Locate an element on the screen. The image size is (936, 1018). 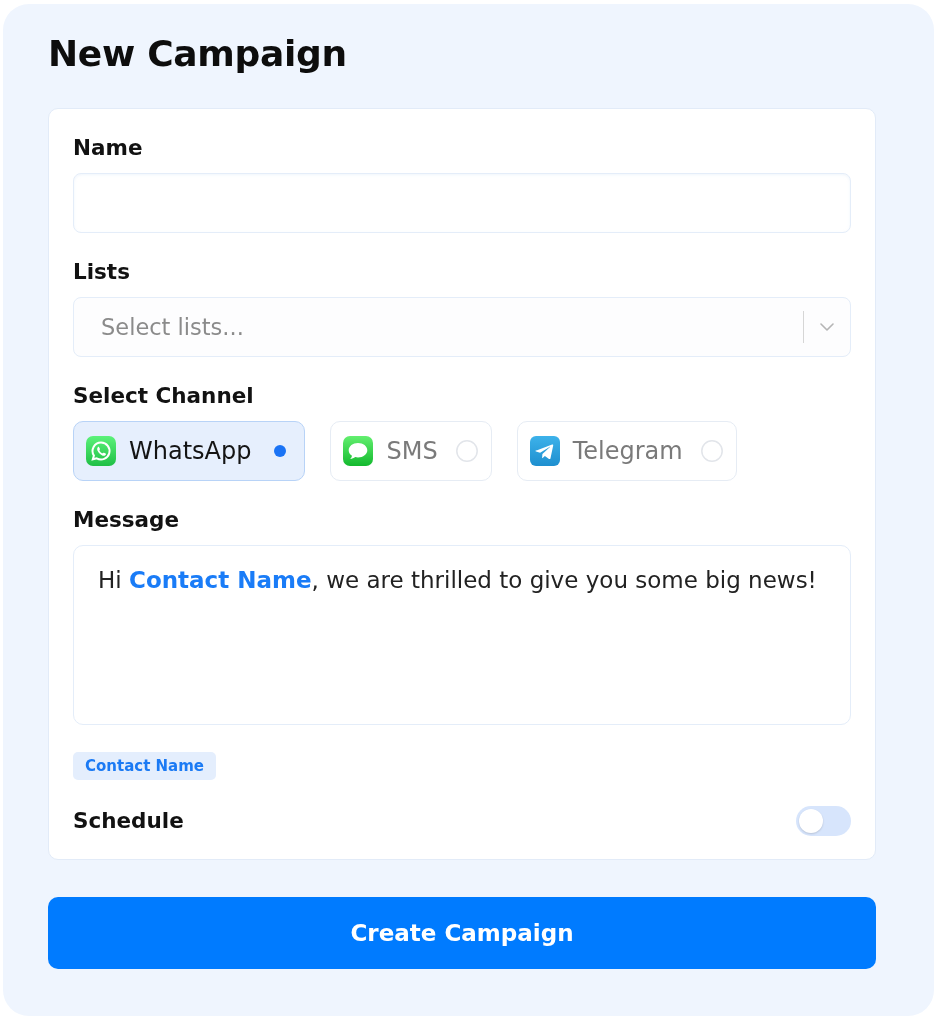
channel-option: SMS is located at coordinates (411, 451).